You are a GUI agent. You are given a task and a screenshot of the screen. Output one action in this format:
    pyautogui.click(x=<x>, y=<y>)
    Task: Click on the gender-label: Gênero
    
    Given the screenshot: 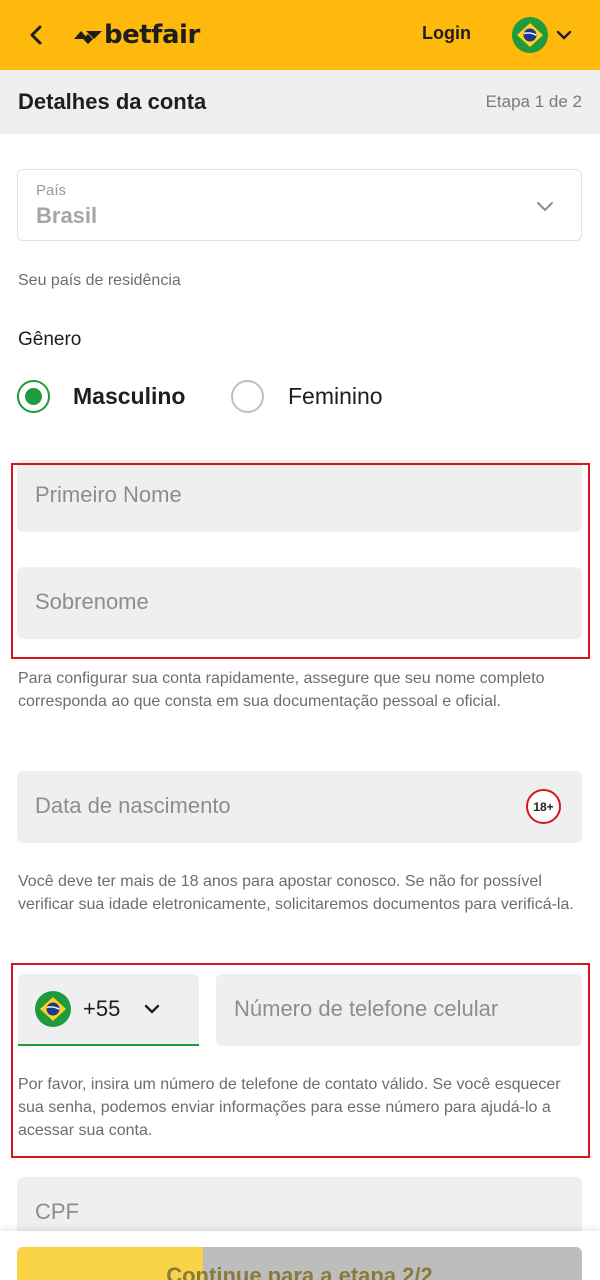 What is the action you would take?
    pyautogui.click(x=50, y=339)
    